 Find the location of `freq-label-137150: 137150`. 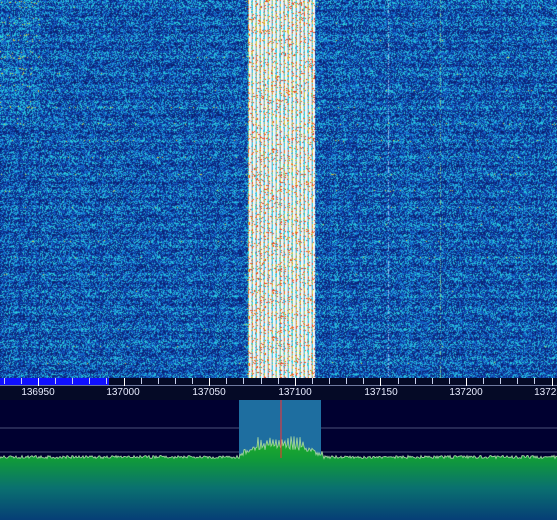

freq-label-137150: 137150 is located at coordinates (381, 392).